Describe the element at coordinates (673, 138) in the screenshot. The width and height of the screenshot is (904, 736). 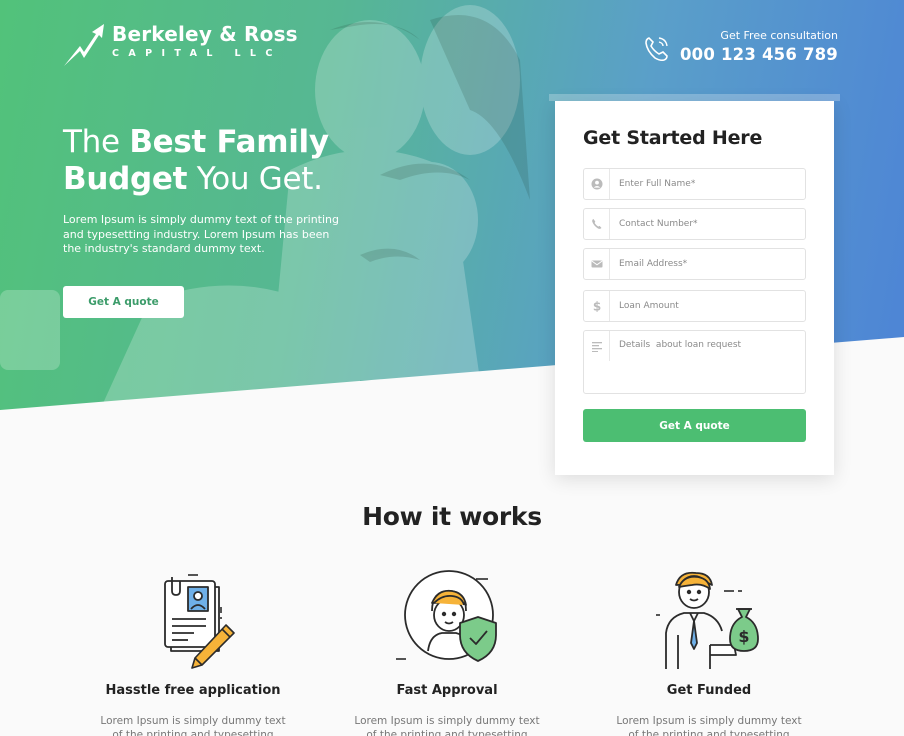
I see `form-title: Get Started Here` at that location.